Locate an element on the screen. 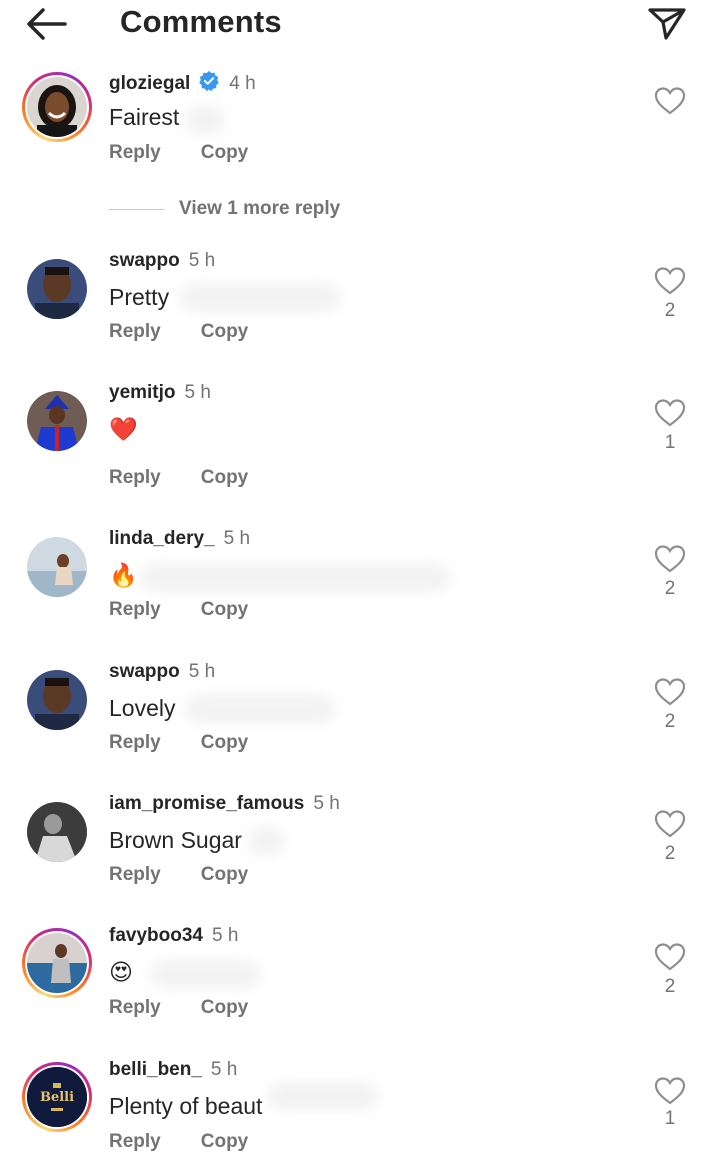  comment-username: yemitjo is located at coordinates (142, 392).